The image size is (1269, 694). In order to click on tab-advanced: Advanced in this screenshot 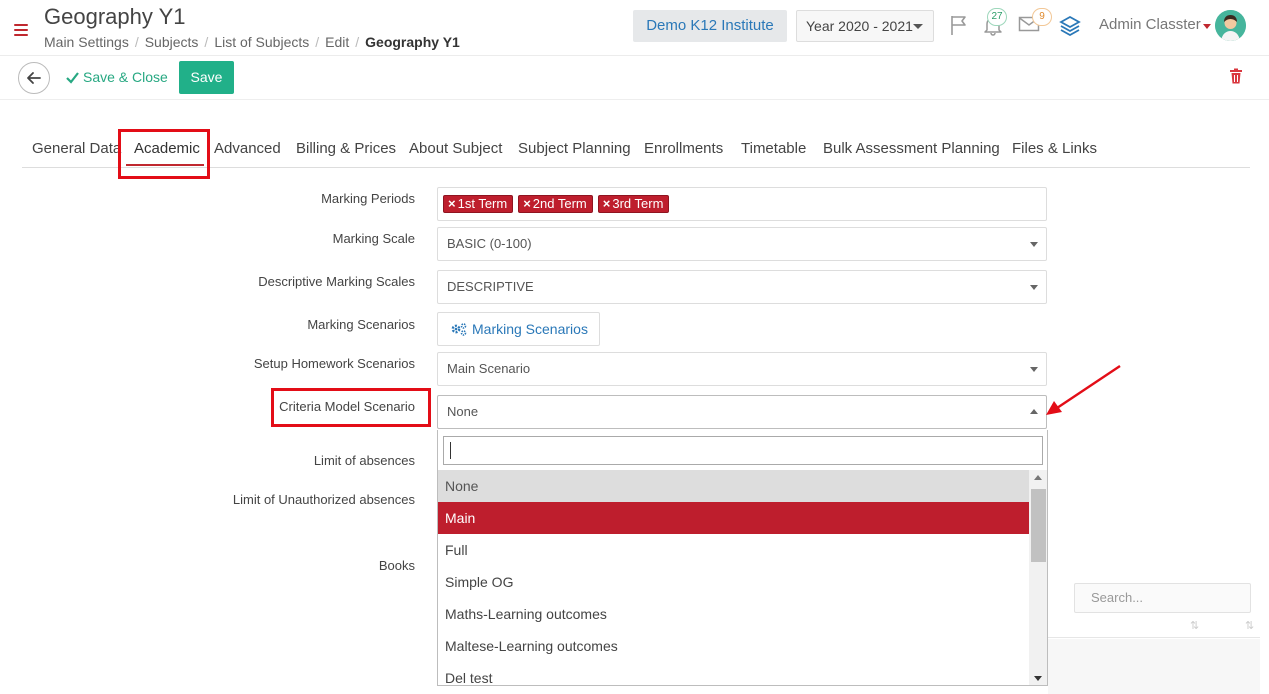, I will do `click(247, 148)`.